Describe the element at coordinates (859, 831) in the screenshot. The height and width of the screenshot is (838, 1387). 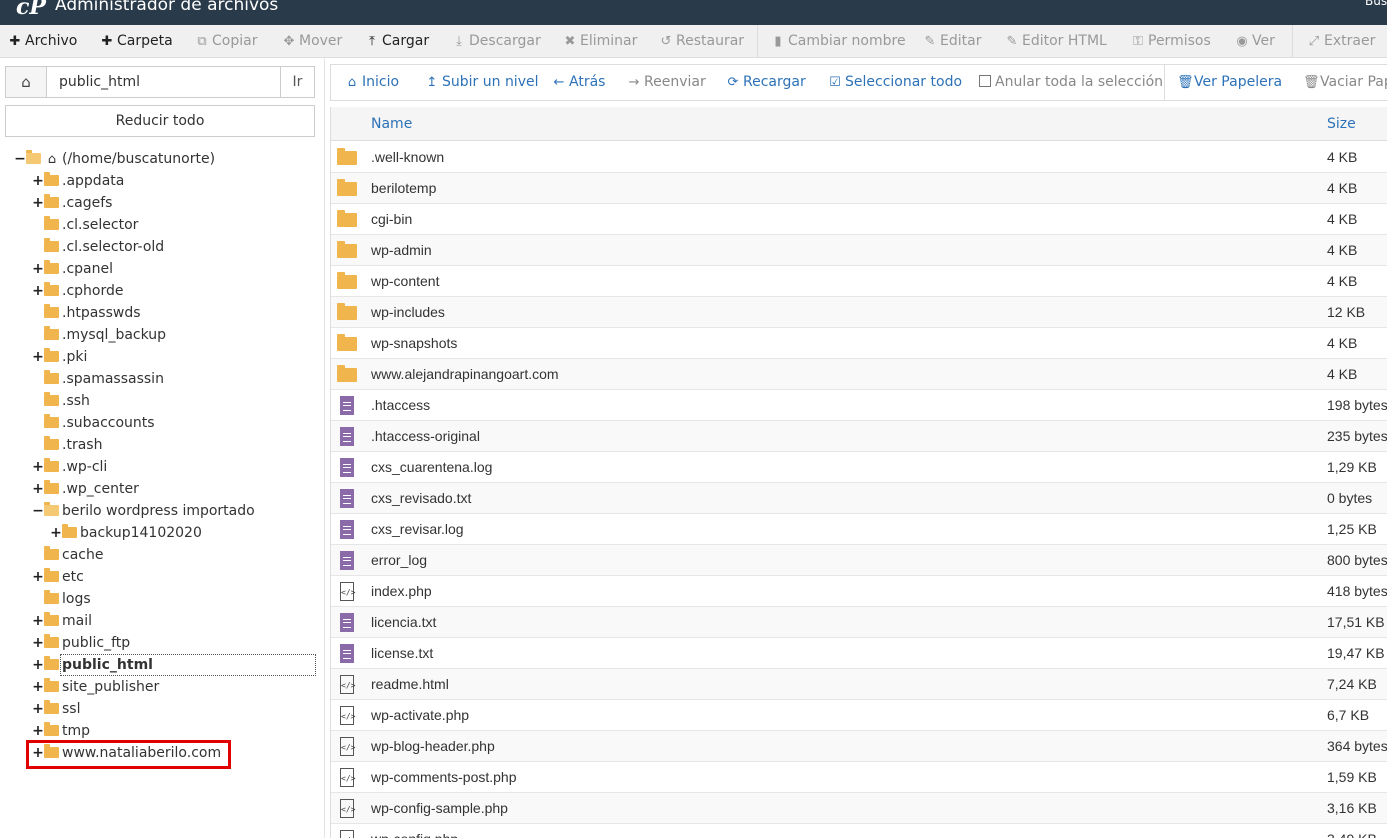
I see `table-row: </> wp-config.php 3,49 KB` at that location.